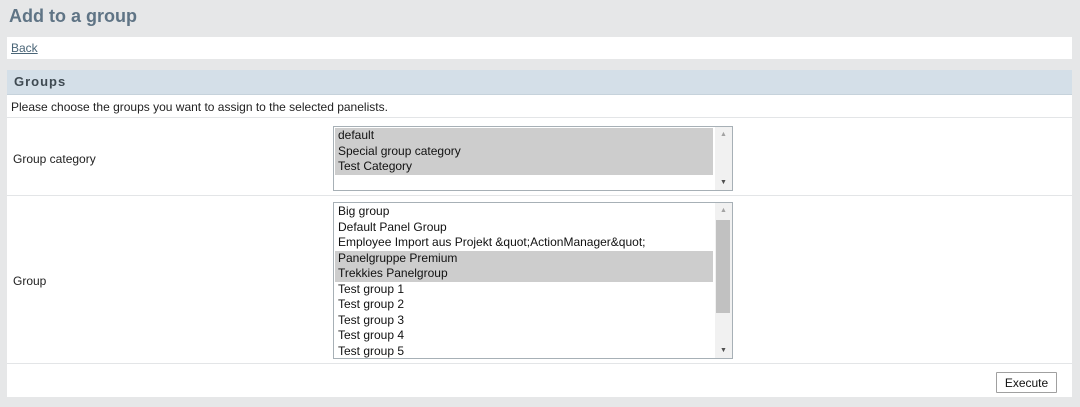 This screenshot has width=1080, height=407. I want to click on group-category-scrollbar: ▲ ▼, so click(723, 158).